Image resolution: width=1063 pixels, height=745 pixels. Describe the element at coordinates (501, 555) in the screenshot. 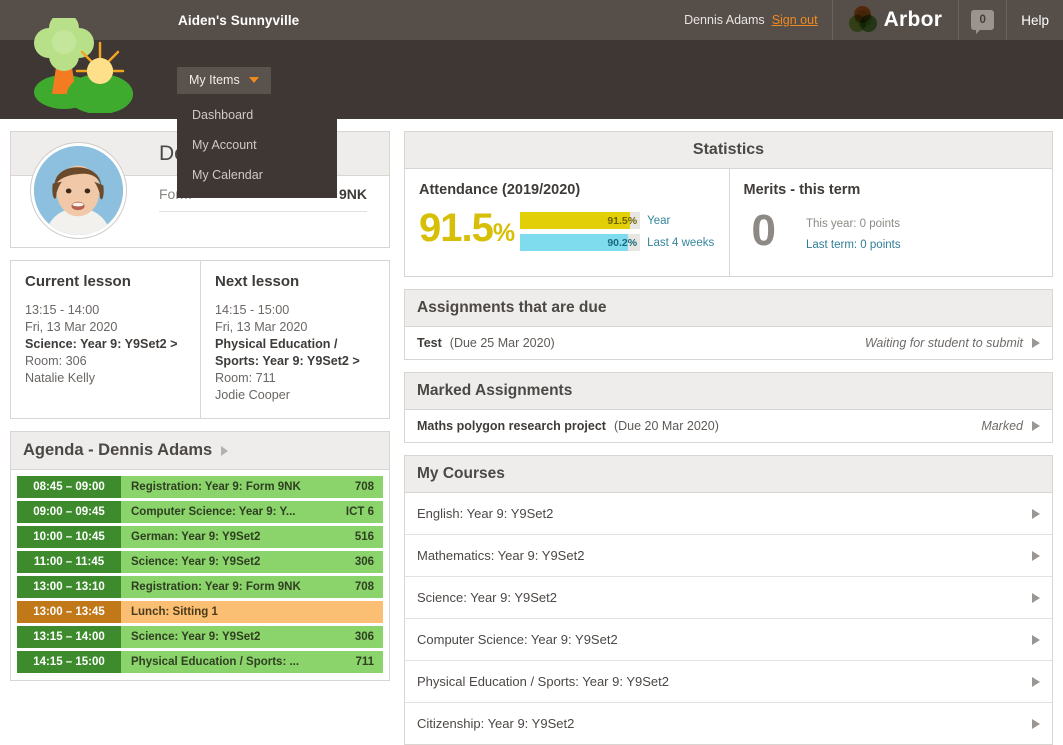

I see `course-label: Mathematics: Year 9: Y9Set2` at that location.